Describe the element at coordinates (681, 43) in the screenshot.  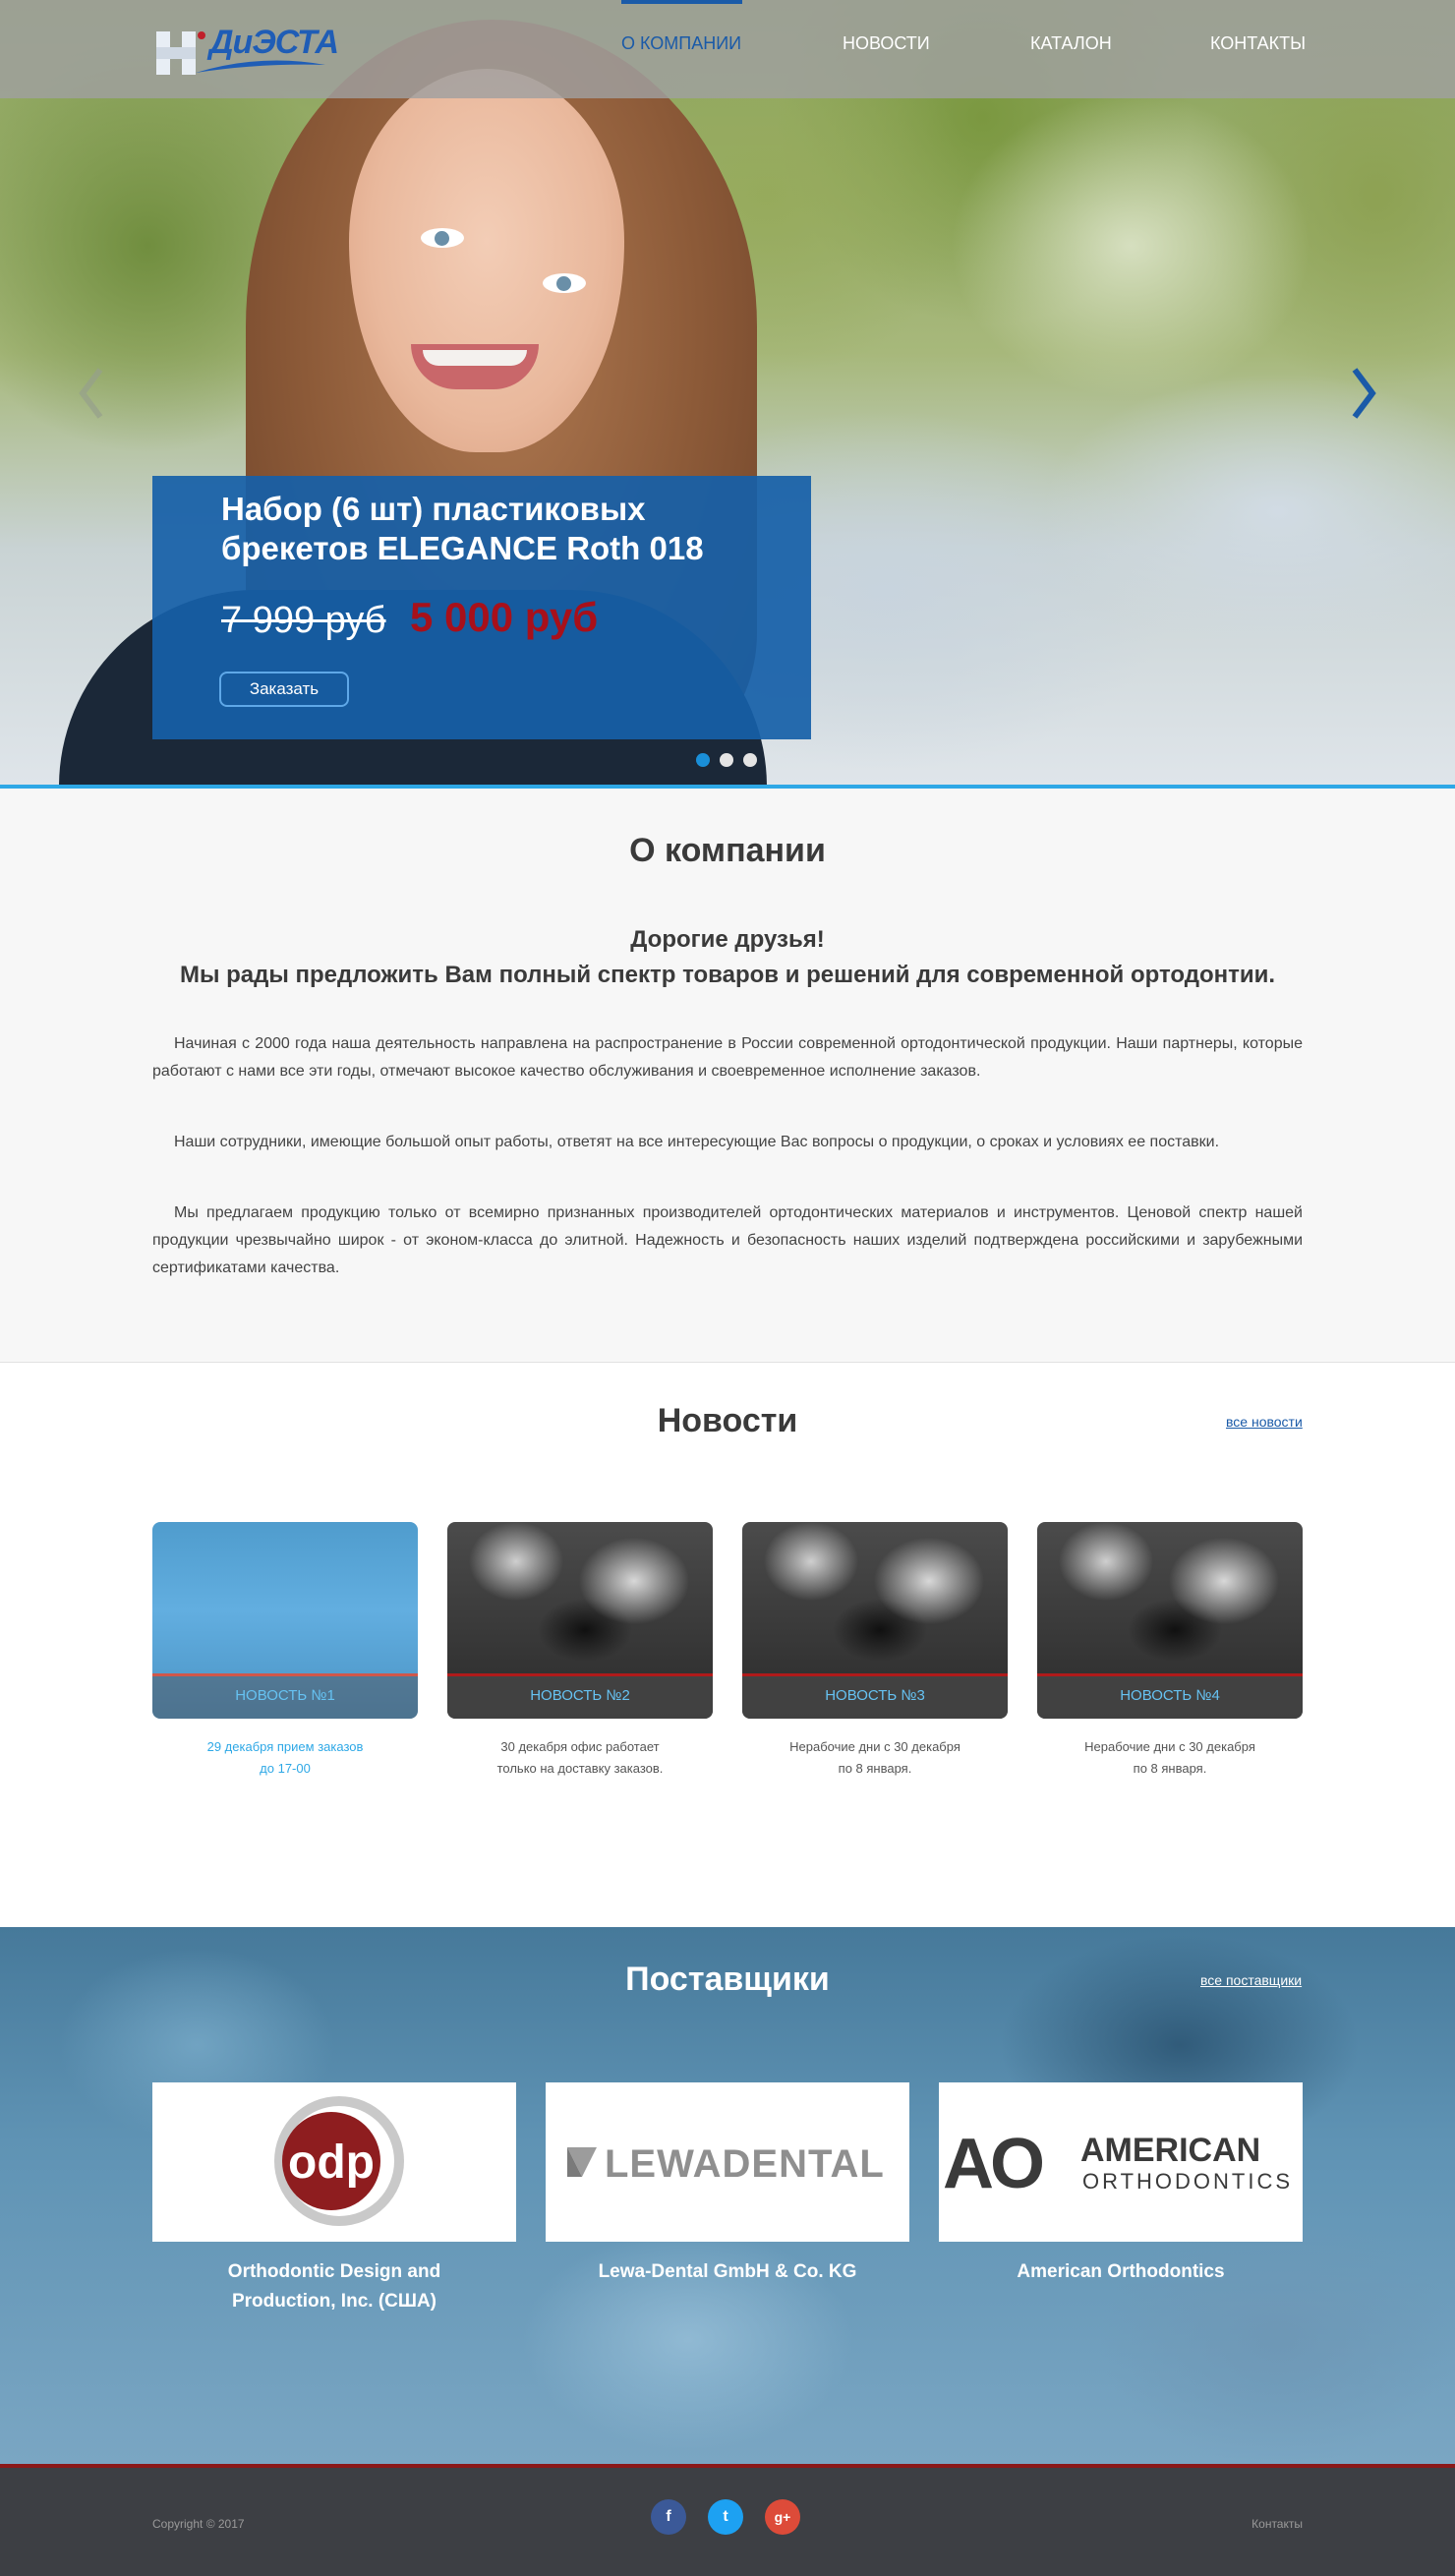
I see `nav-item-about: О компании` at that location.